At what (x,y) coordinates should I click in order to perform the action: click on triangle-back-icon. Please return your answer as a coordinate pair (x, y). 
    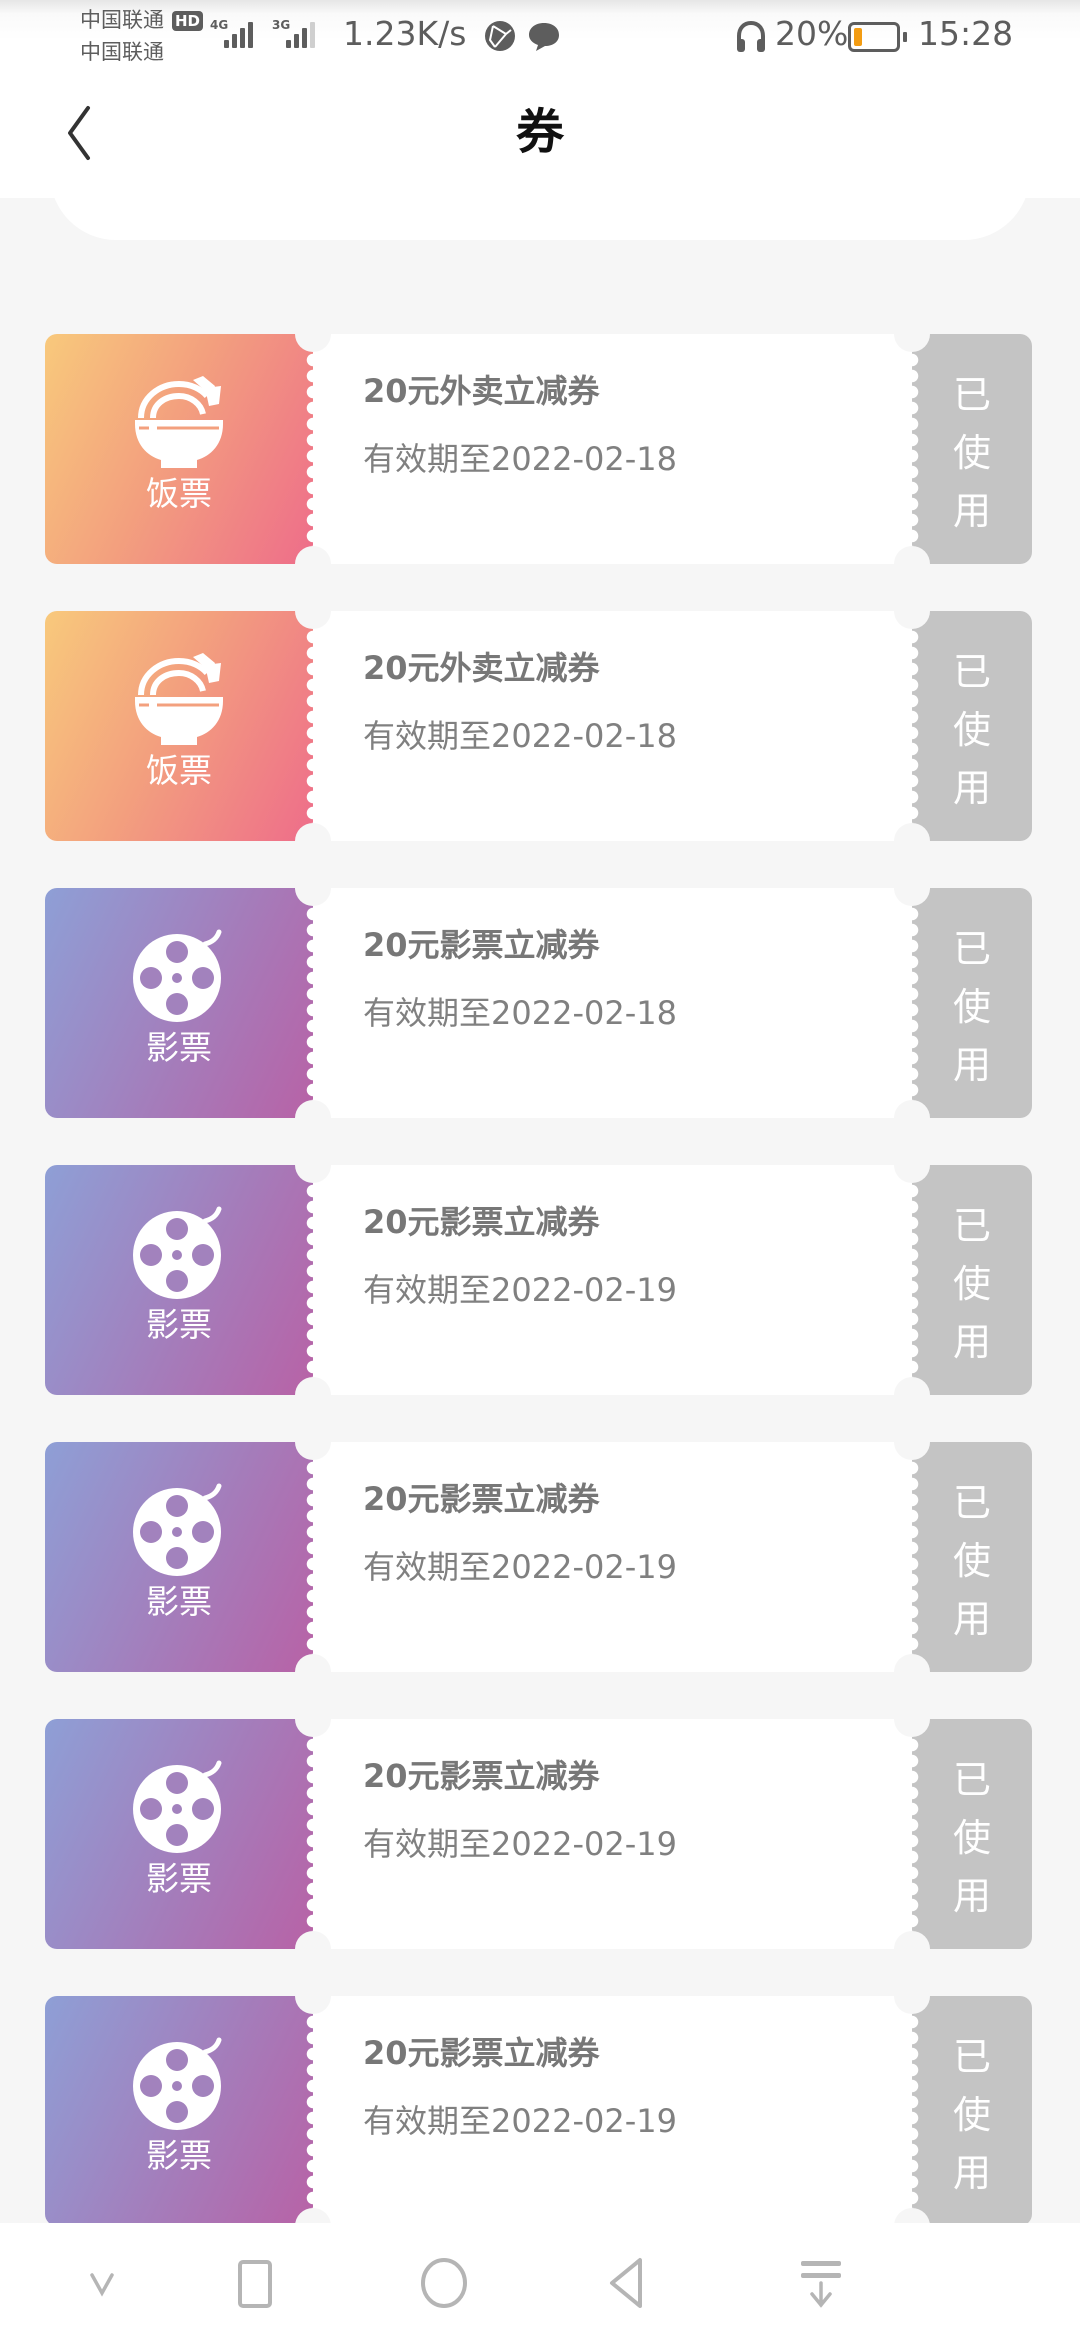
    Looking at the image, I should click on (626, 2283).